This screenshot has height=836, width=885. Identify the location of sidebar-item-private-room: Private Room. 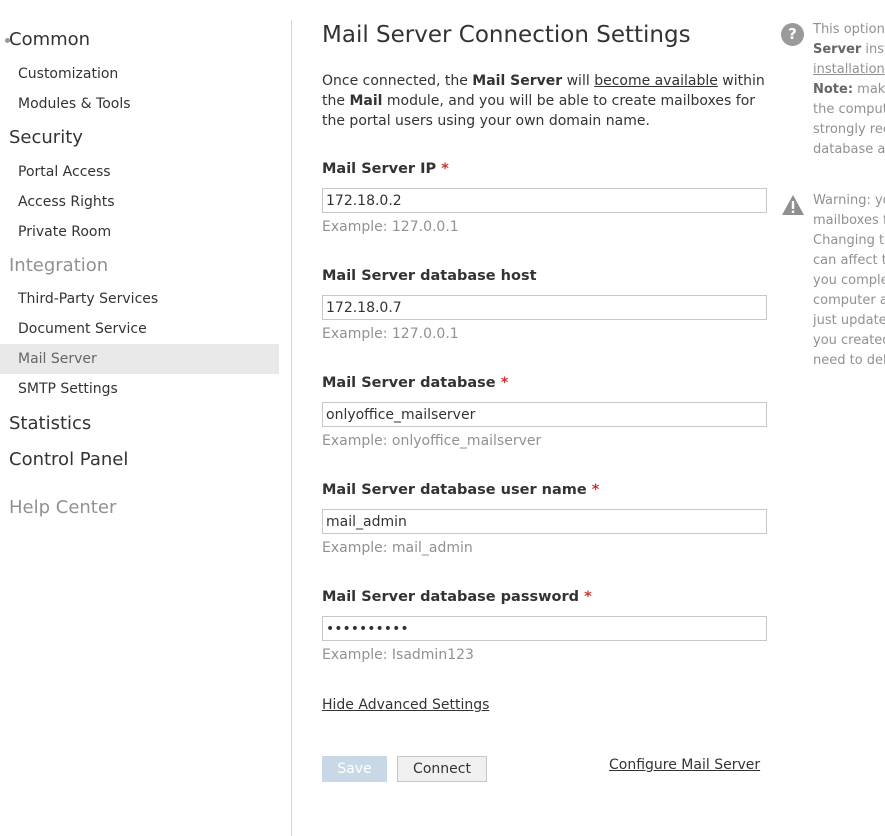
(139, 232).